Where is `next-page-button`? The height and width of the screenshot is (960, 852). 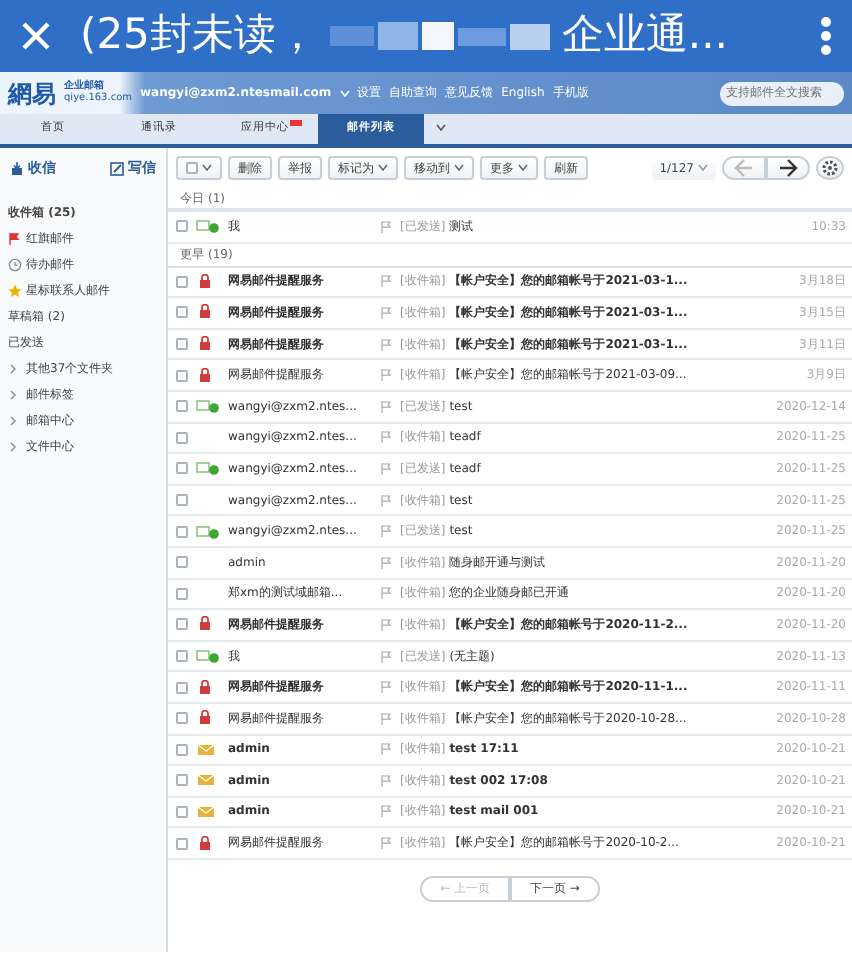
next-page-button is located at coordinates (788, 168).